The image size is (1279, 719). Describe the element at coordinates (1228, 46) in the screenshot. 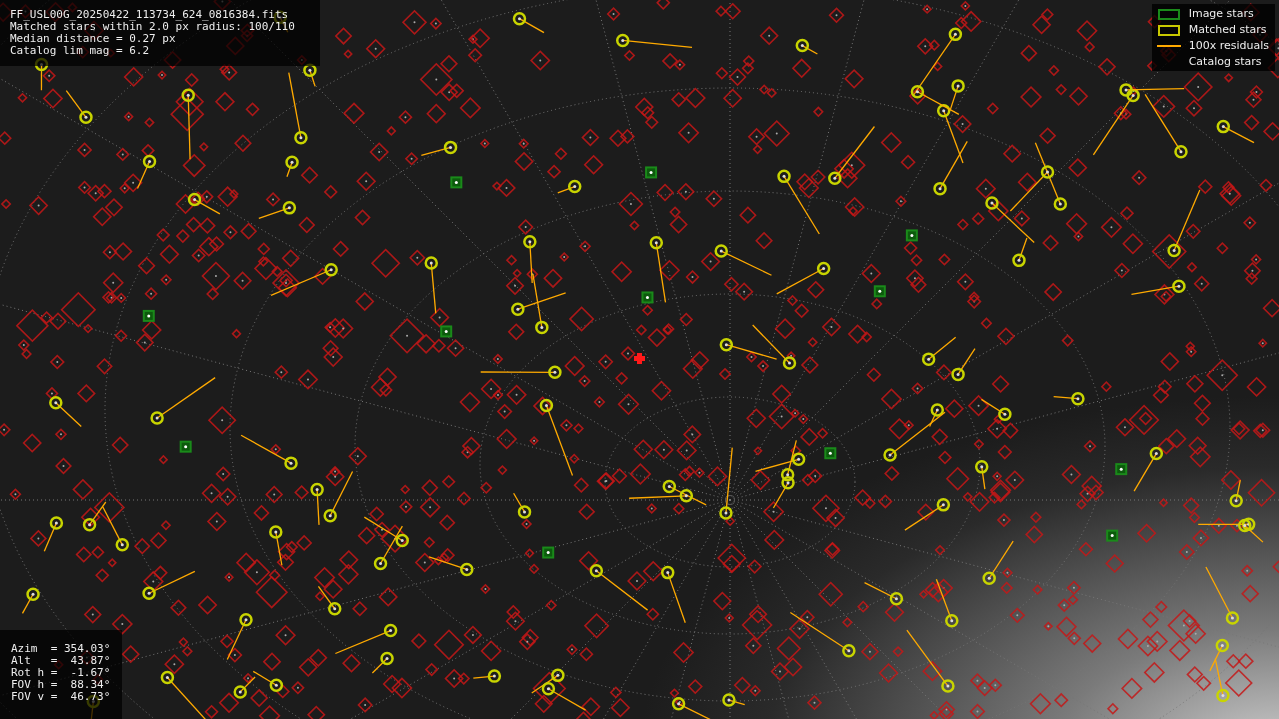

I see `legend-label: 100x residuals` at that location.